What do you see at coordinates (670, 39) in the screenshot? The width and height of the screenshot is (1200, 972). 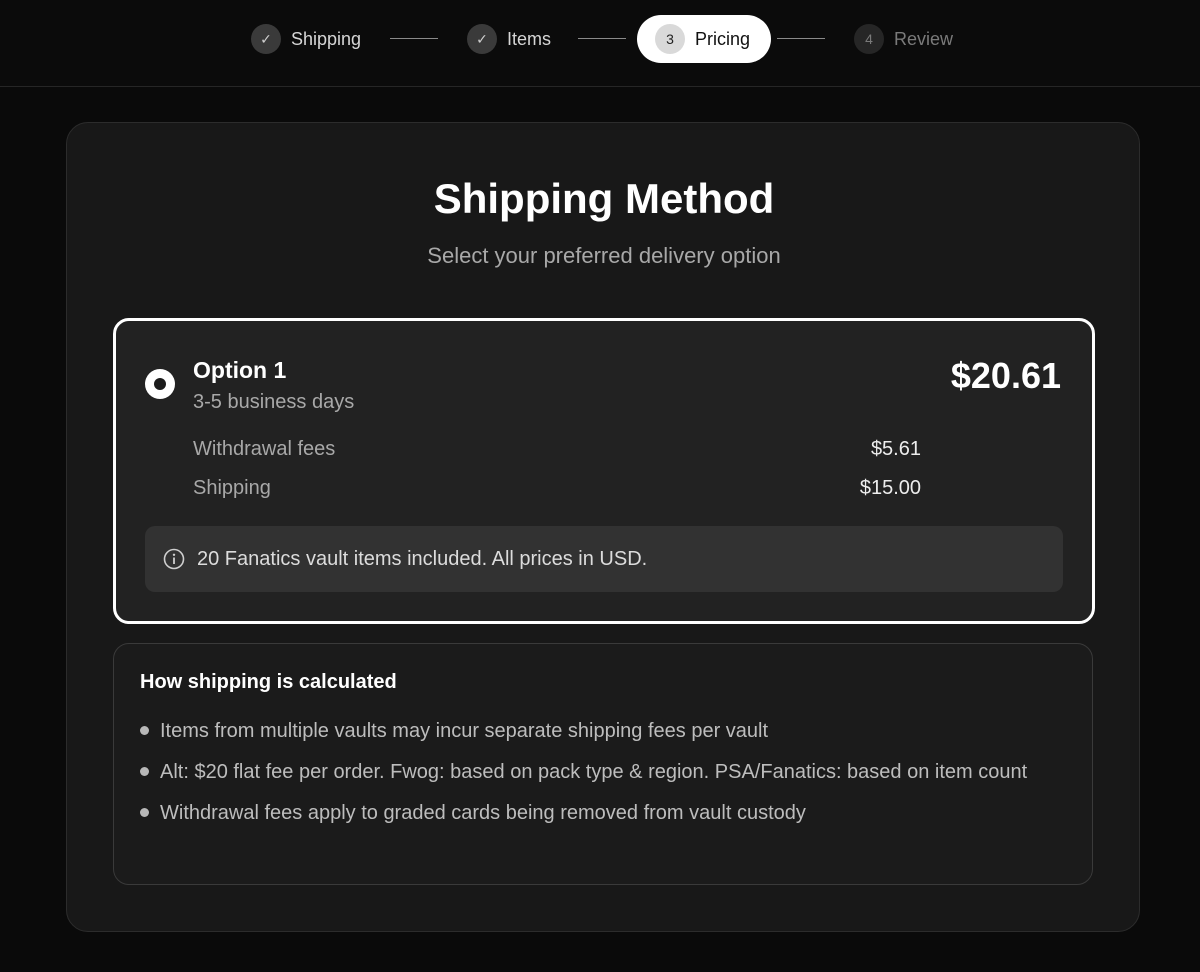 I see `step-number: 3` at bounding box center [670, 39].